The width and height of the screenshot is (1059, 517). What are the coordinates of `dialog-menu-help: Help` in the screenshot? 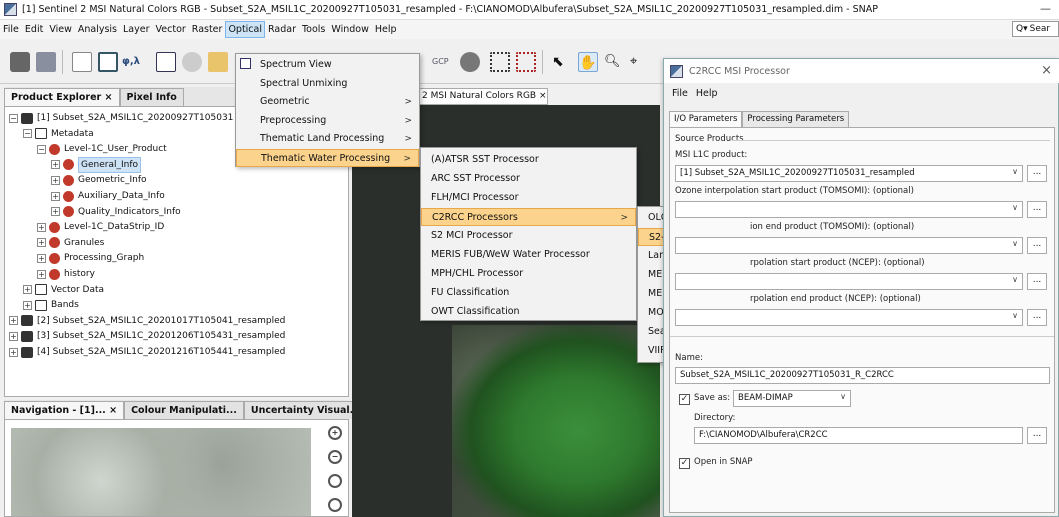 It's located at (707, 93).